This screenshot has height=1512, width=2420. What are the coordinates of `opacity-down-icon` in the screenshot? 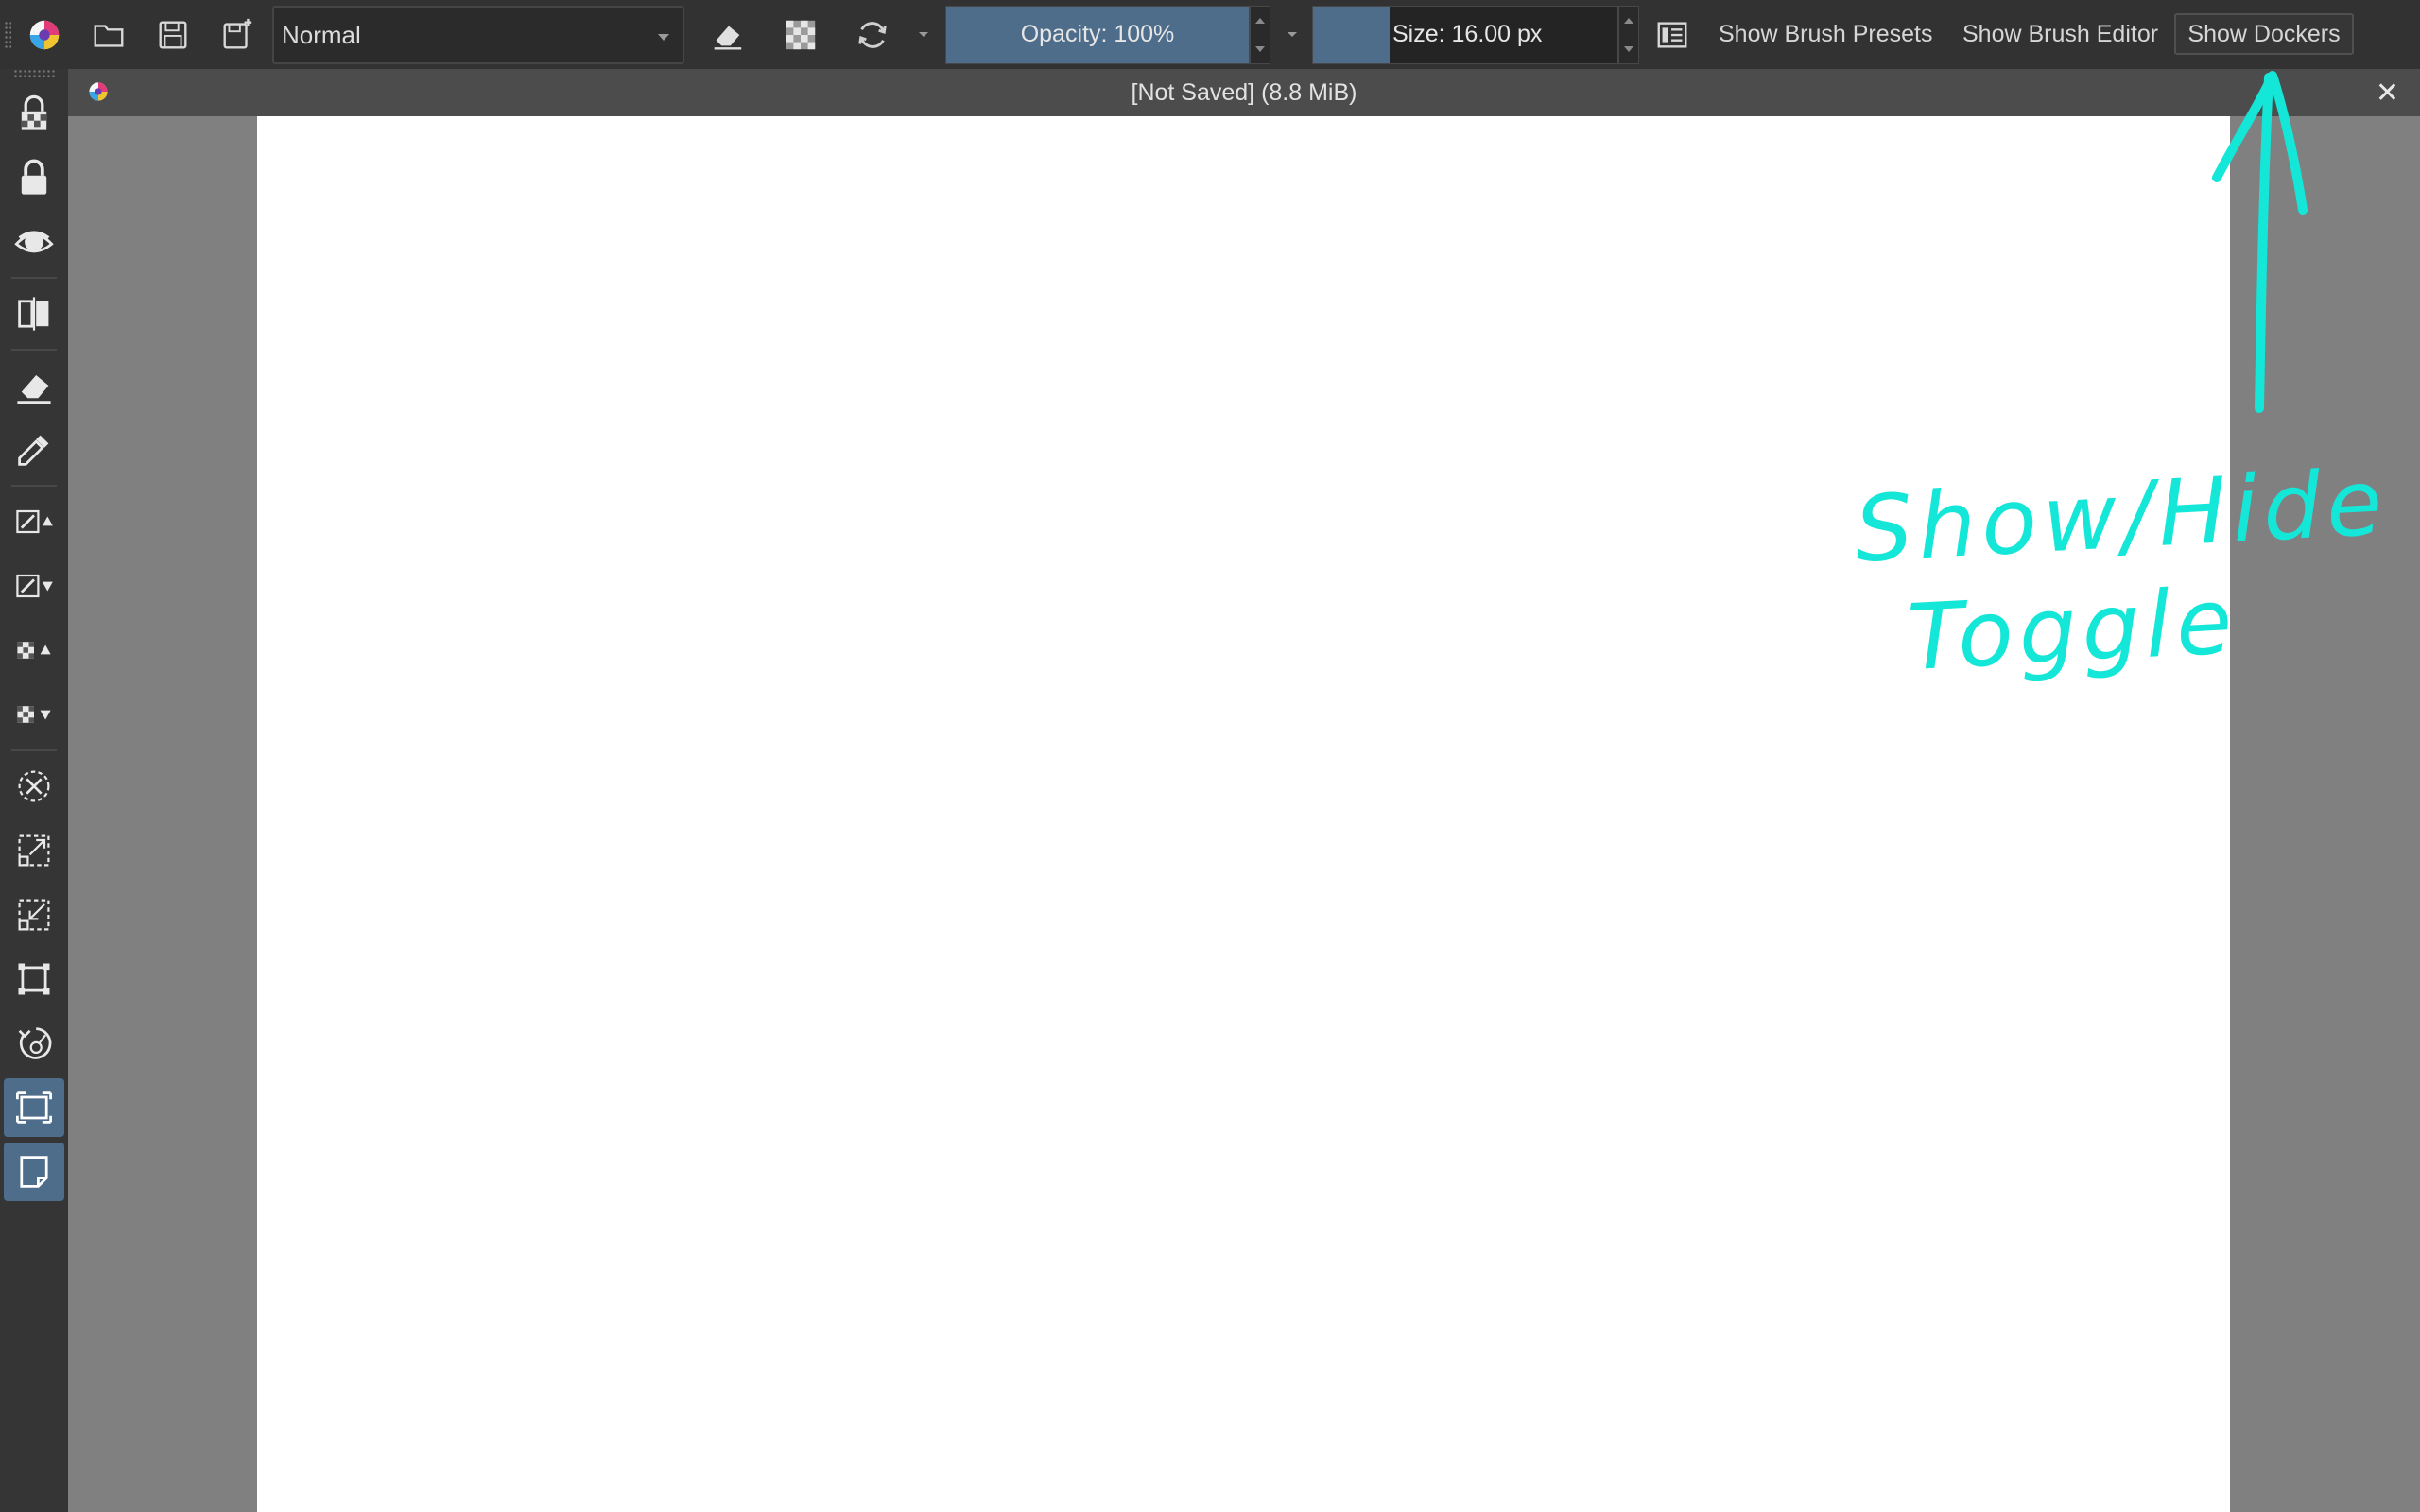 It's located at (34, 714).